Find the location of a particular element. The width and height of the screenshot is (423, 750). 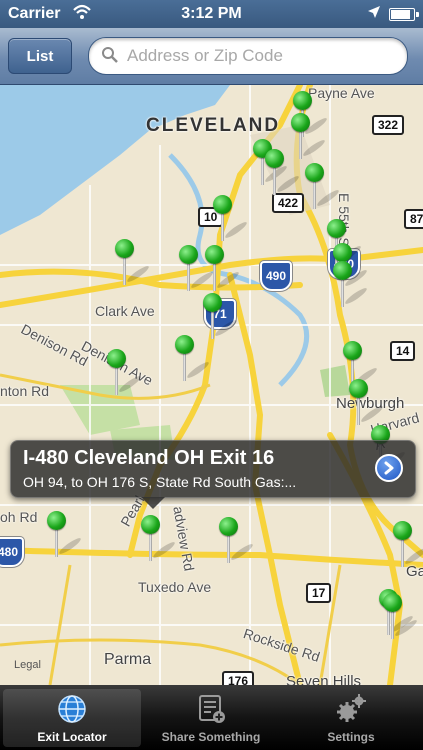

location-arrow-icon is located at coordinates (374, 14).